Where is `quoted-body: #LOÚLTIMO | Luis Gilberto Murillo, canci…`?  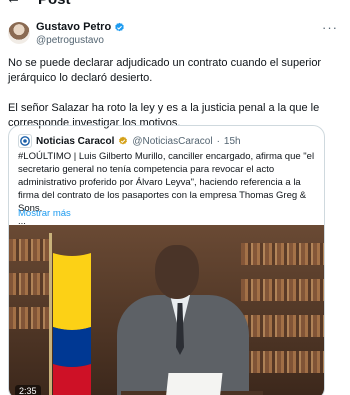 quoted-body: #LOÚLTIMO | Luis Gilberto Murillo, canci… is located at coordinates (166, 182).